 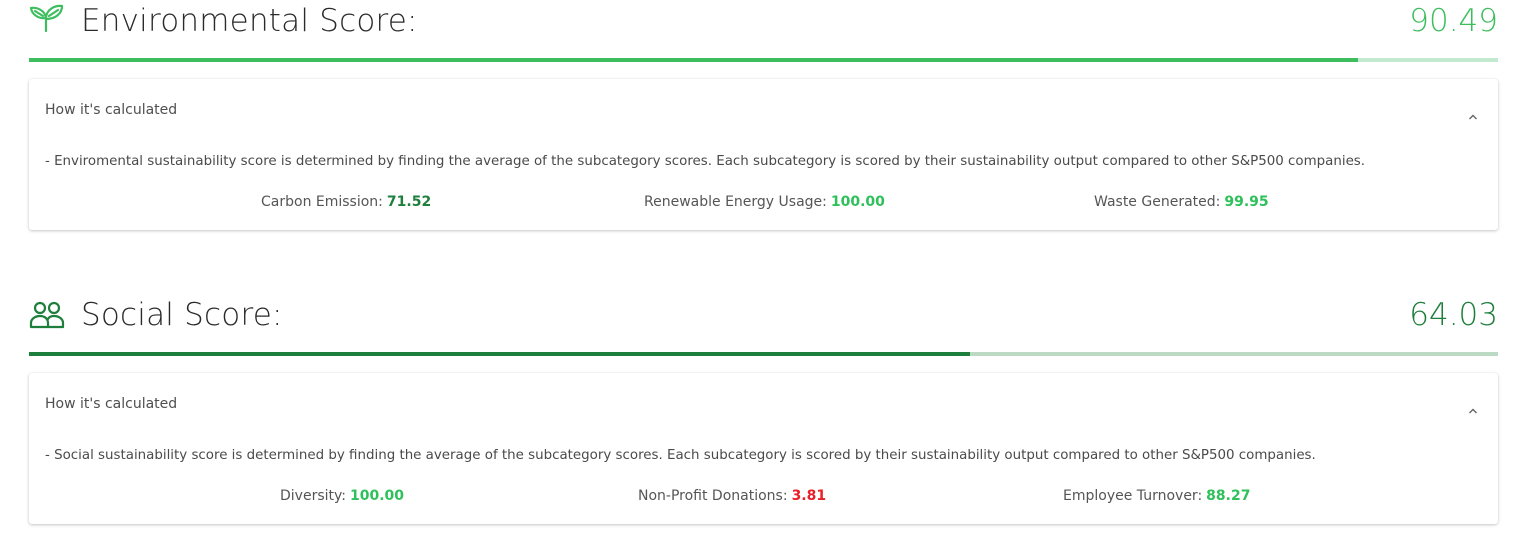 I want to click on social-score-header: Social Score: 64.03, so click(x=763, y=318).